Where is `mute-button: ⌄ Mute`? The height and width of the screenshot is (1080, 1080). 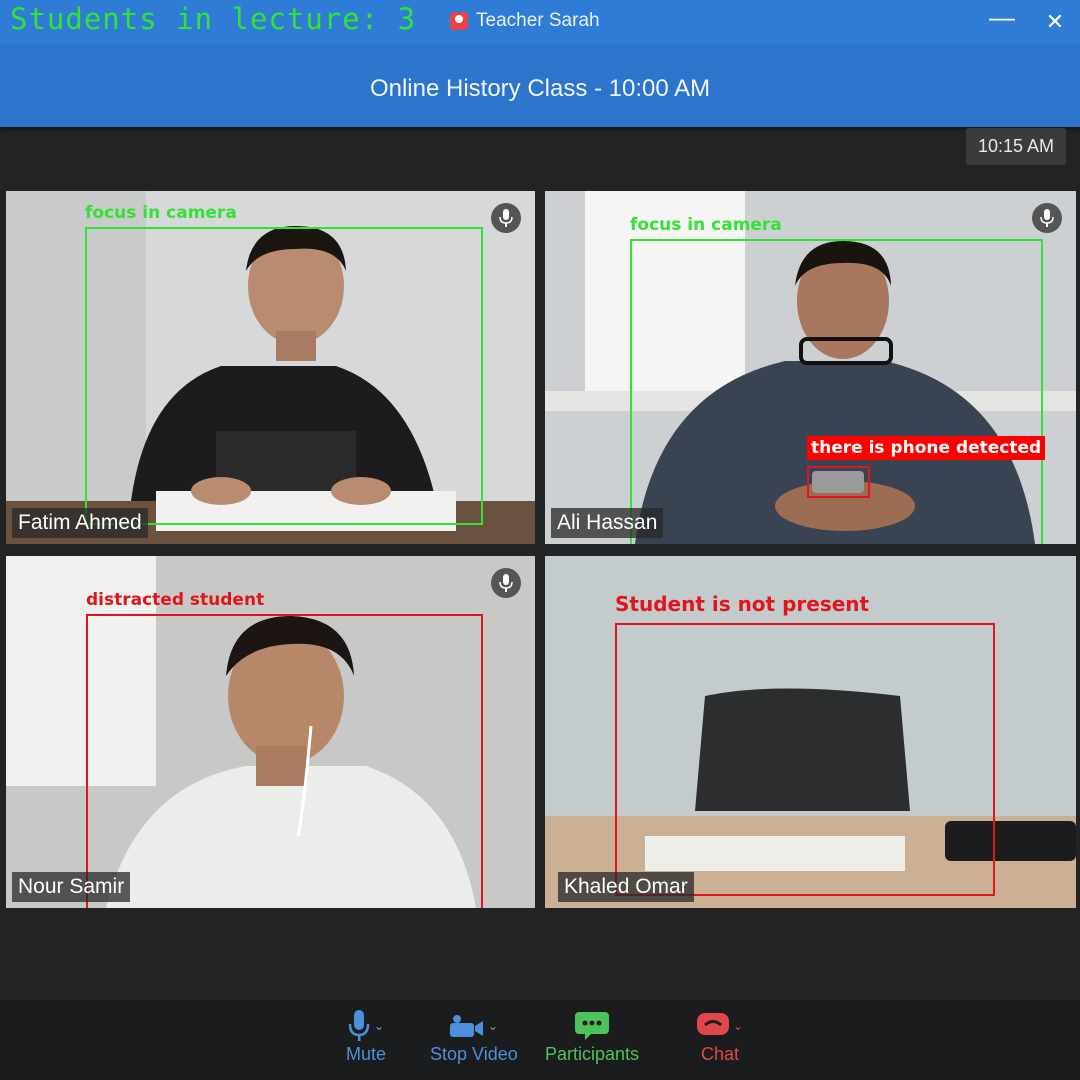 mute-button: ⌄ Mute is located at coordinates (366, 1036).